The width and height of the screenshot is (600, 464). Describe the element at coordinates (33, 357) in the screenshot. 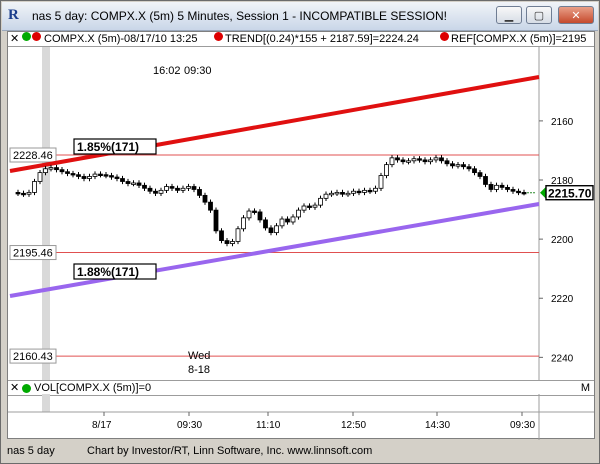

I see `reference-level-label: 2160.43` at that location.